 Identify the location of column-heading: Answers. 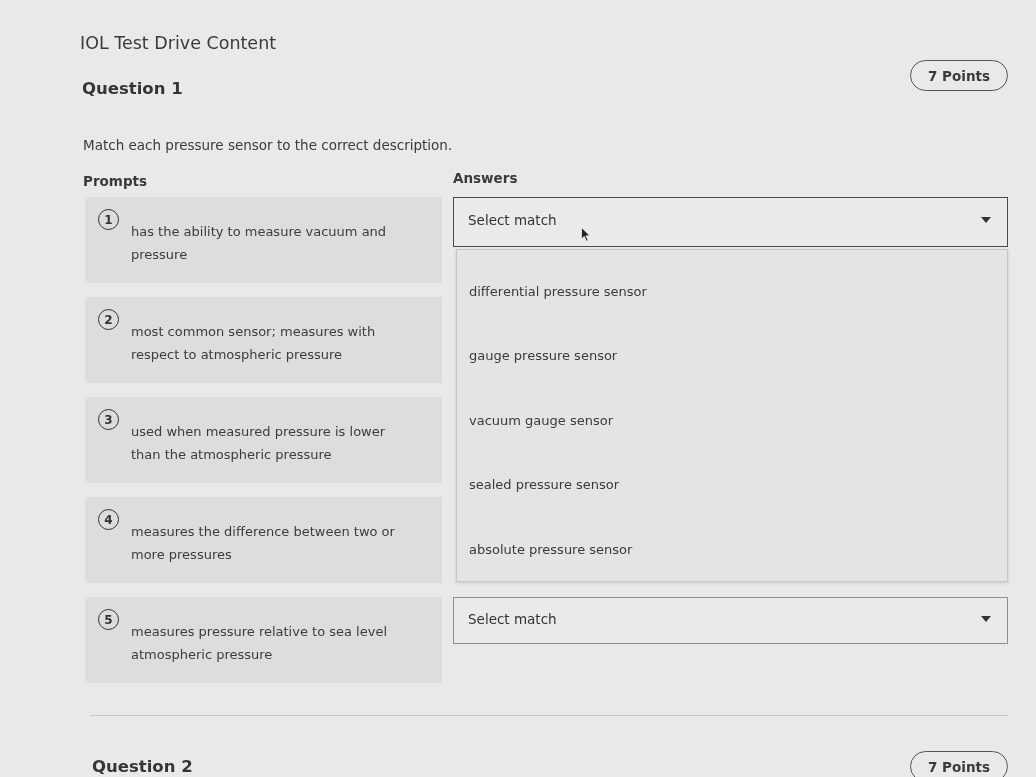
(485, 178).